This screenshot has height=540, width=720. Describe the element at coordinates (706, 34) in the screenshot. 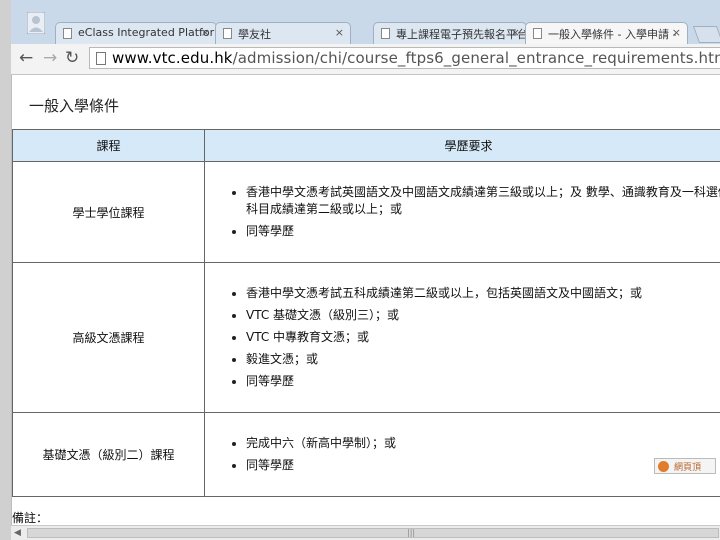

I see `new-tab-button` at that location.